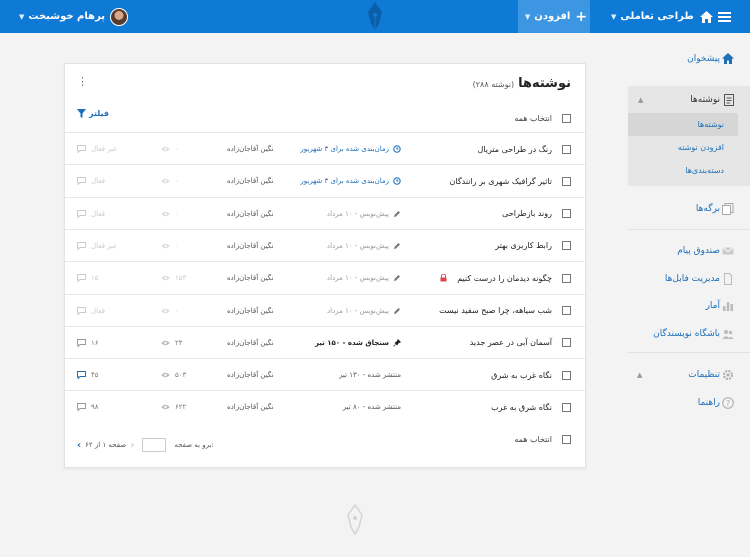  What do you see at coordinates (527, 213) in the screenshot?
I see `post-title-link: روند بازطراحی` at bounding box center [527, 213].